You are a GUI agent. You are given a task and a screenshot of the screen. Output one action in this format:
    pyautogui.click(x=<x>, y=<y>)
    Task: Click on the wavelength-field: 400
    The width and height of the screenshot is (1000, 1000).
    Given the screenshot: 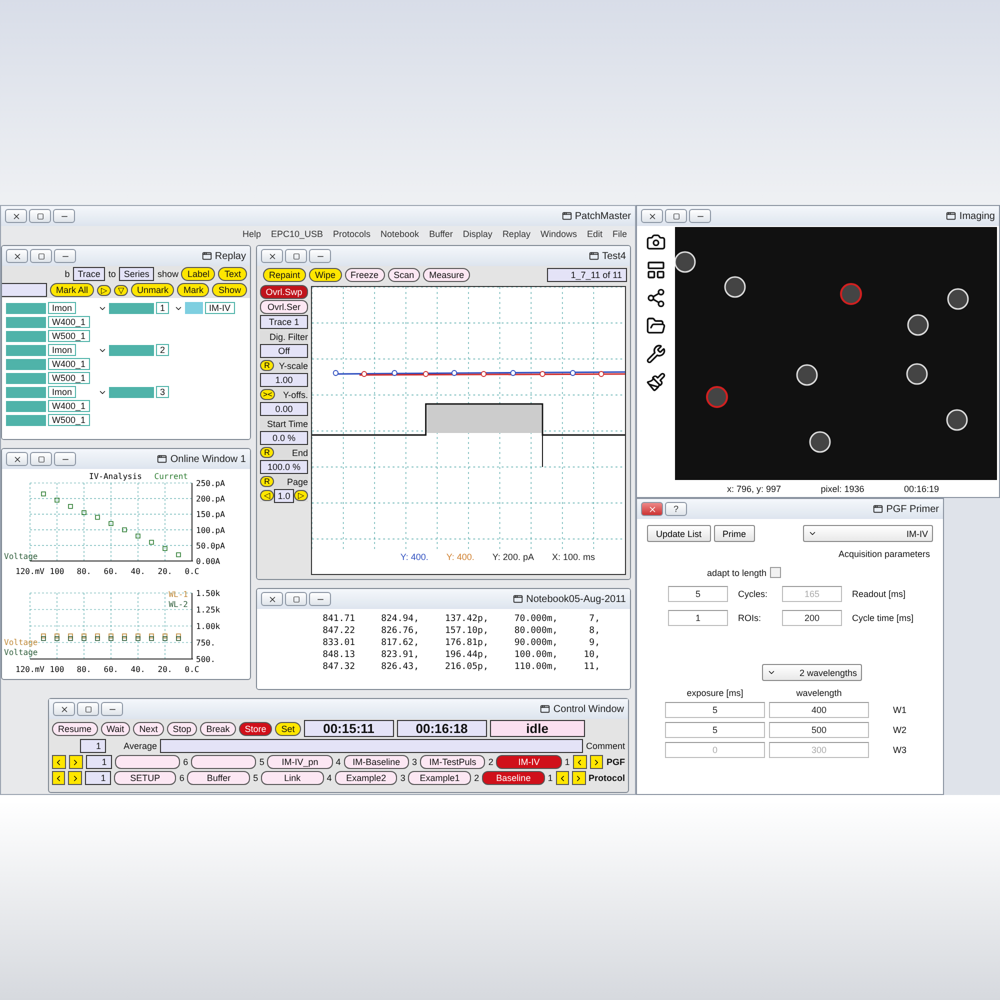 What is the action you would take?
    pyautogui.click(x=819, y=710)
    